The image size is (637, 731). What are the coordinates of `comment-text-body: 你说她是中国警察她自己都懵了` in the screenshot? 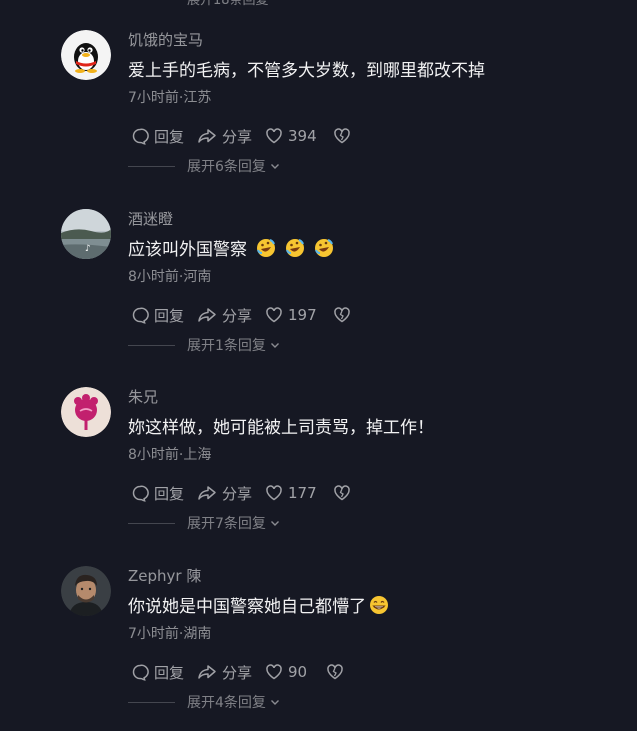 It's located at (247, 607).